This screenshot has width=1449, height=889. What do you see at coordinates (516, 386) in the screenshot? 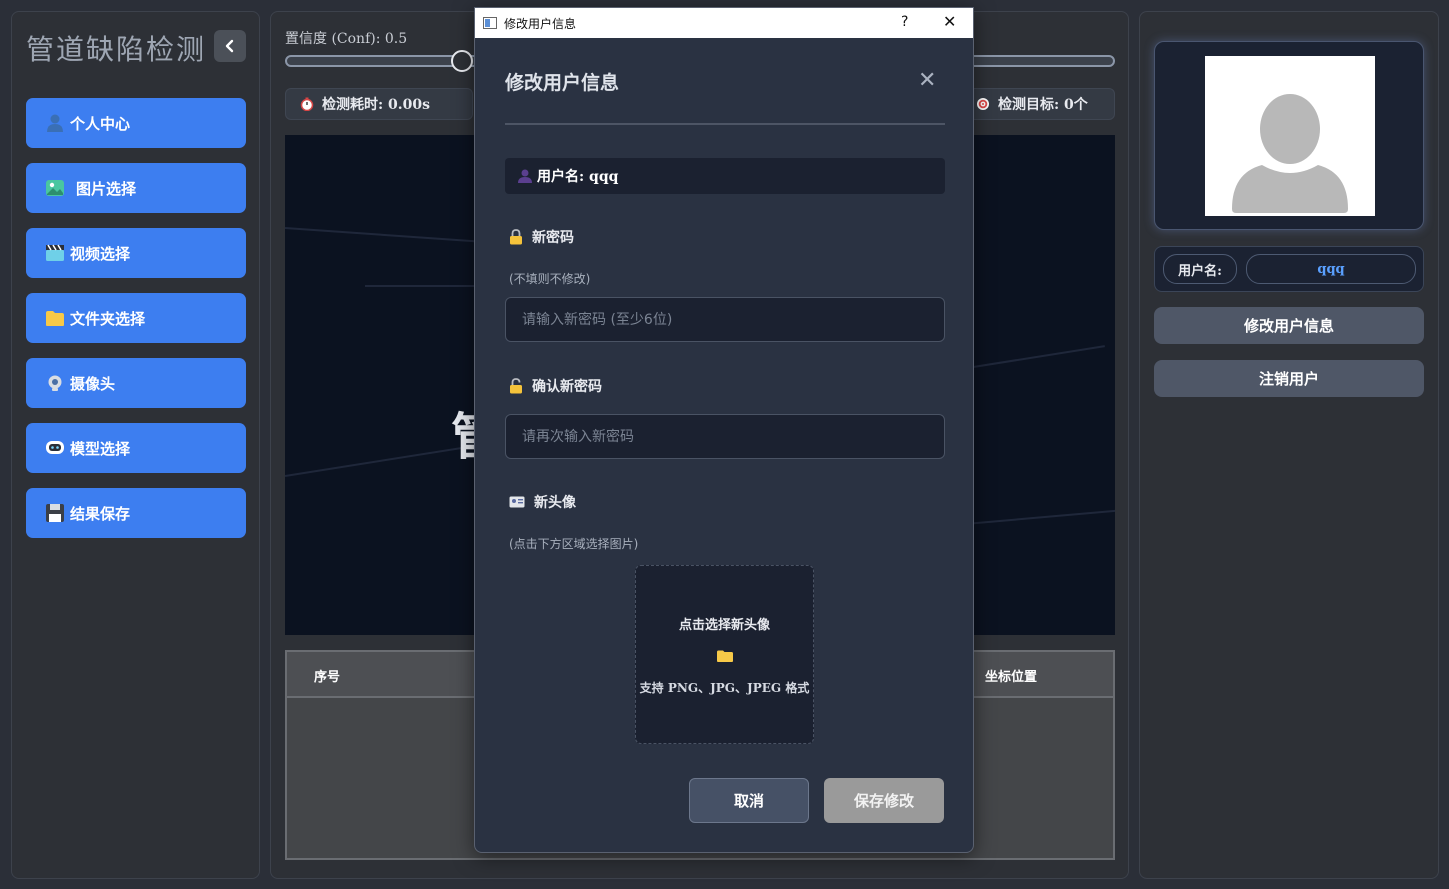
I see `unlock-icon` at bounding box center [516, 386].